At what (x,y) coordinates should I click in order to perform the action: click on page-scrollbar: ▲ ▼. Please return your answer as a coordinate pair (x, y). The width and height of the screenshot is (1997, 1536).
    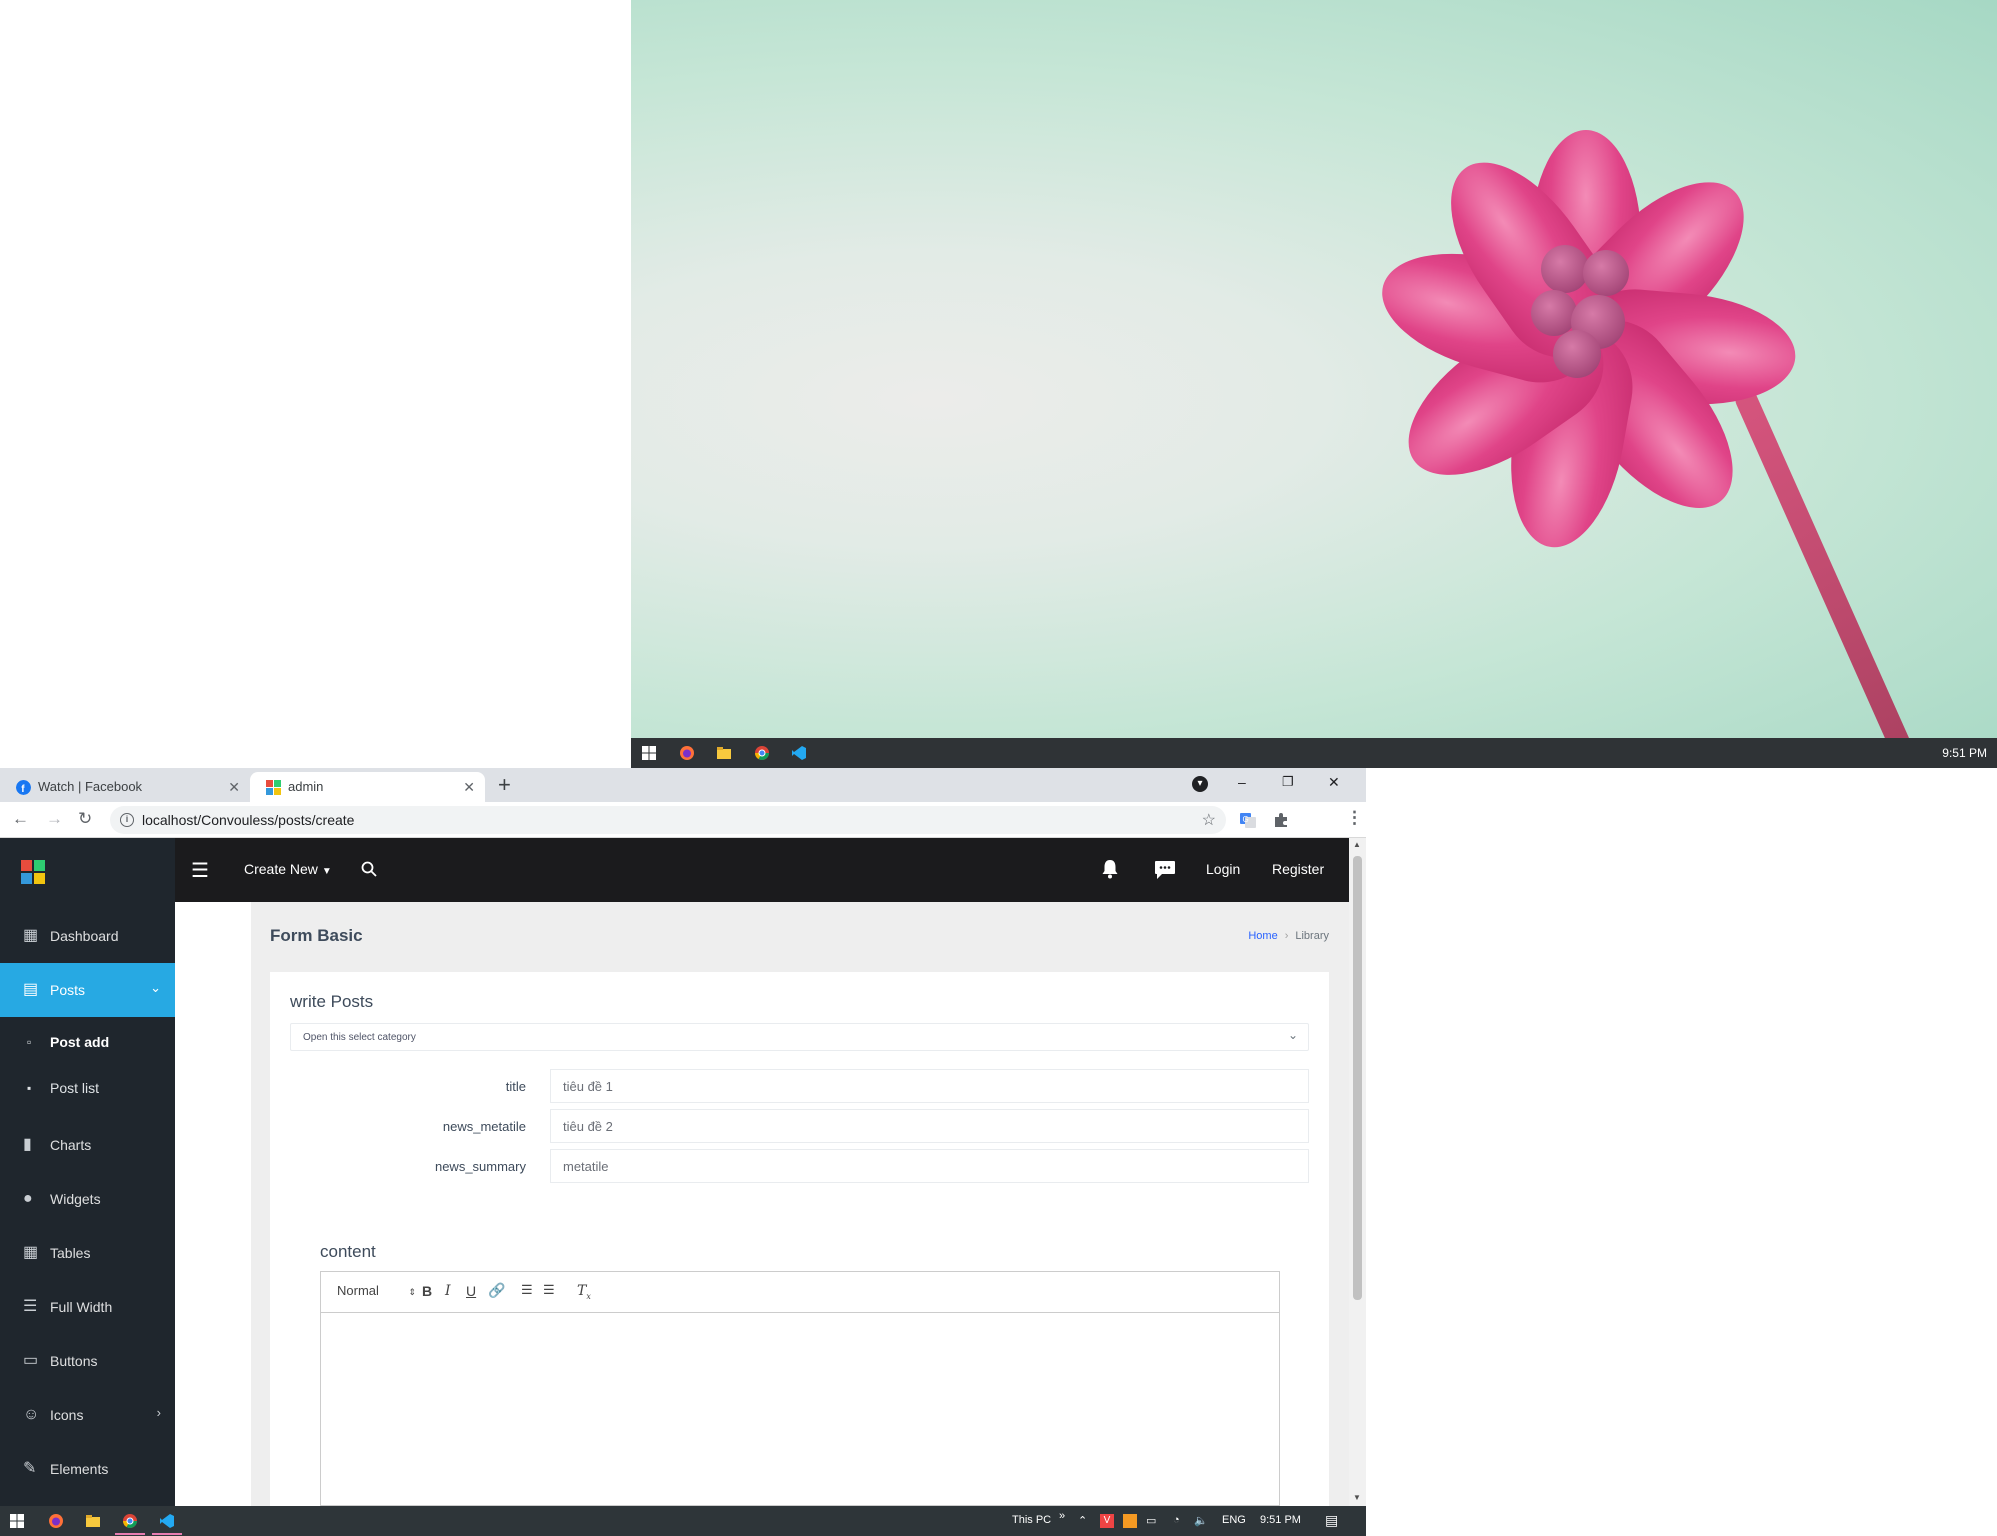
    Looking at the image, I should click on (1357, 1172).